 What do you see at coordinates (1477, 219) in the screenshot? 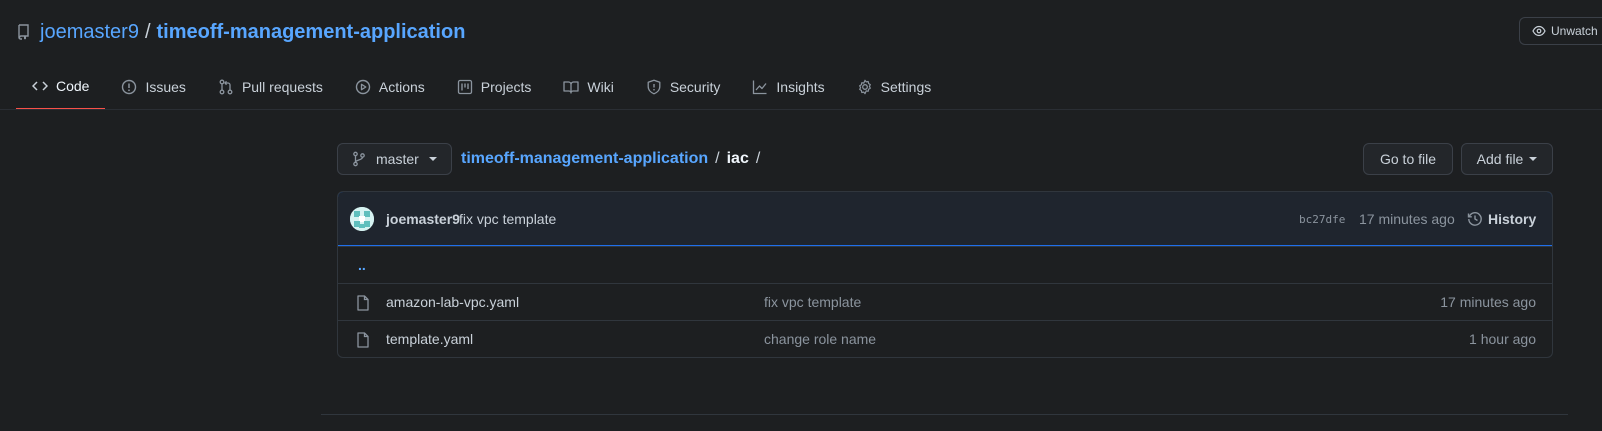
I see `history-icon` at bounding box center [1477, 219].